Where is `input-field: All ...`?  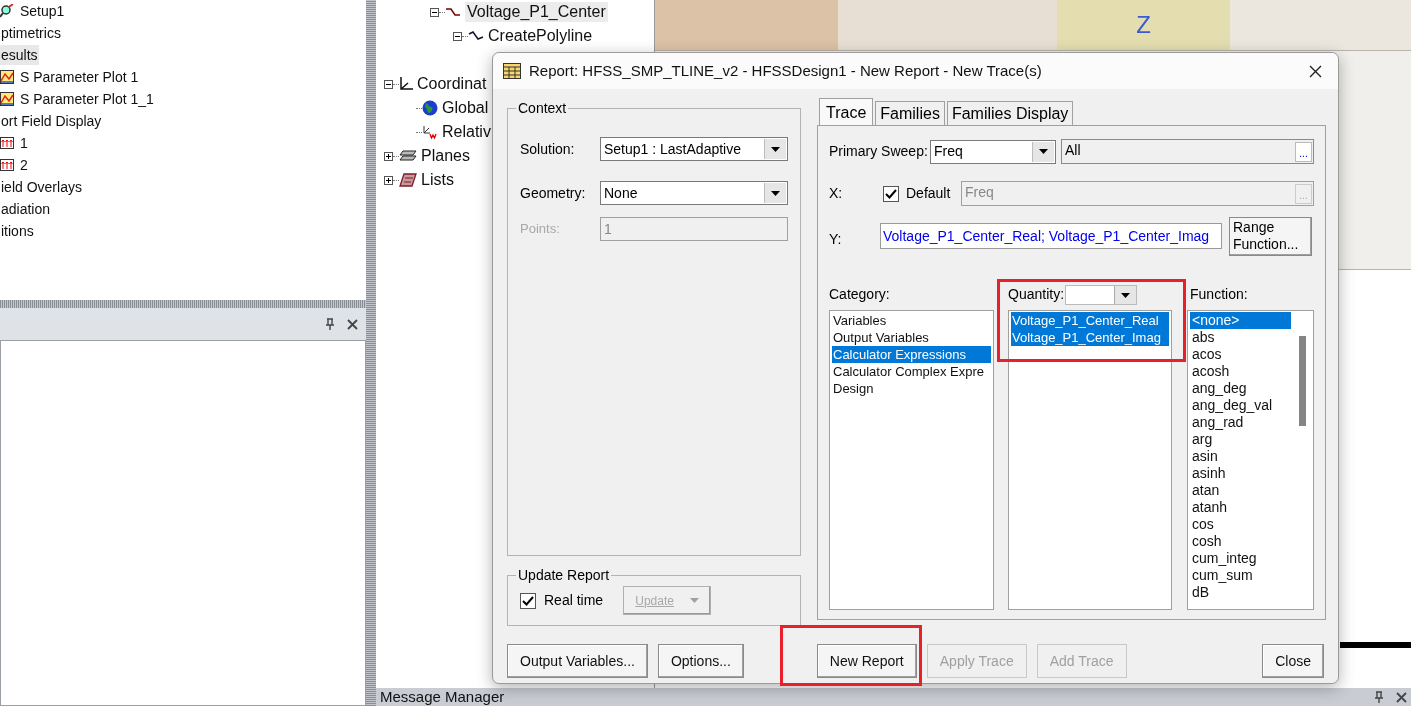 input-field: All ... is located at coordinates (1187, 151).